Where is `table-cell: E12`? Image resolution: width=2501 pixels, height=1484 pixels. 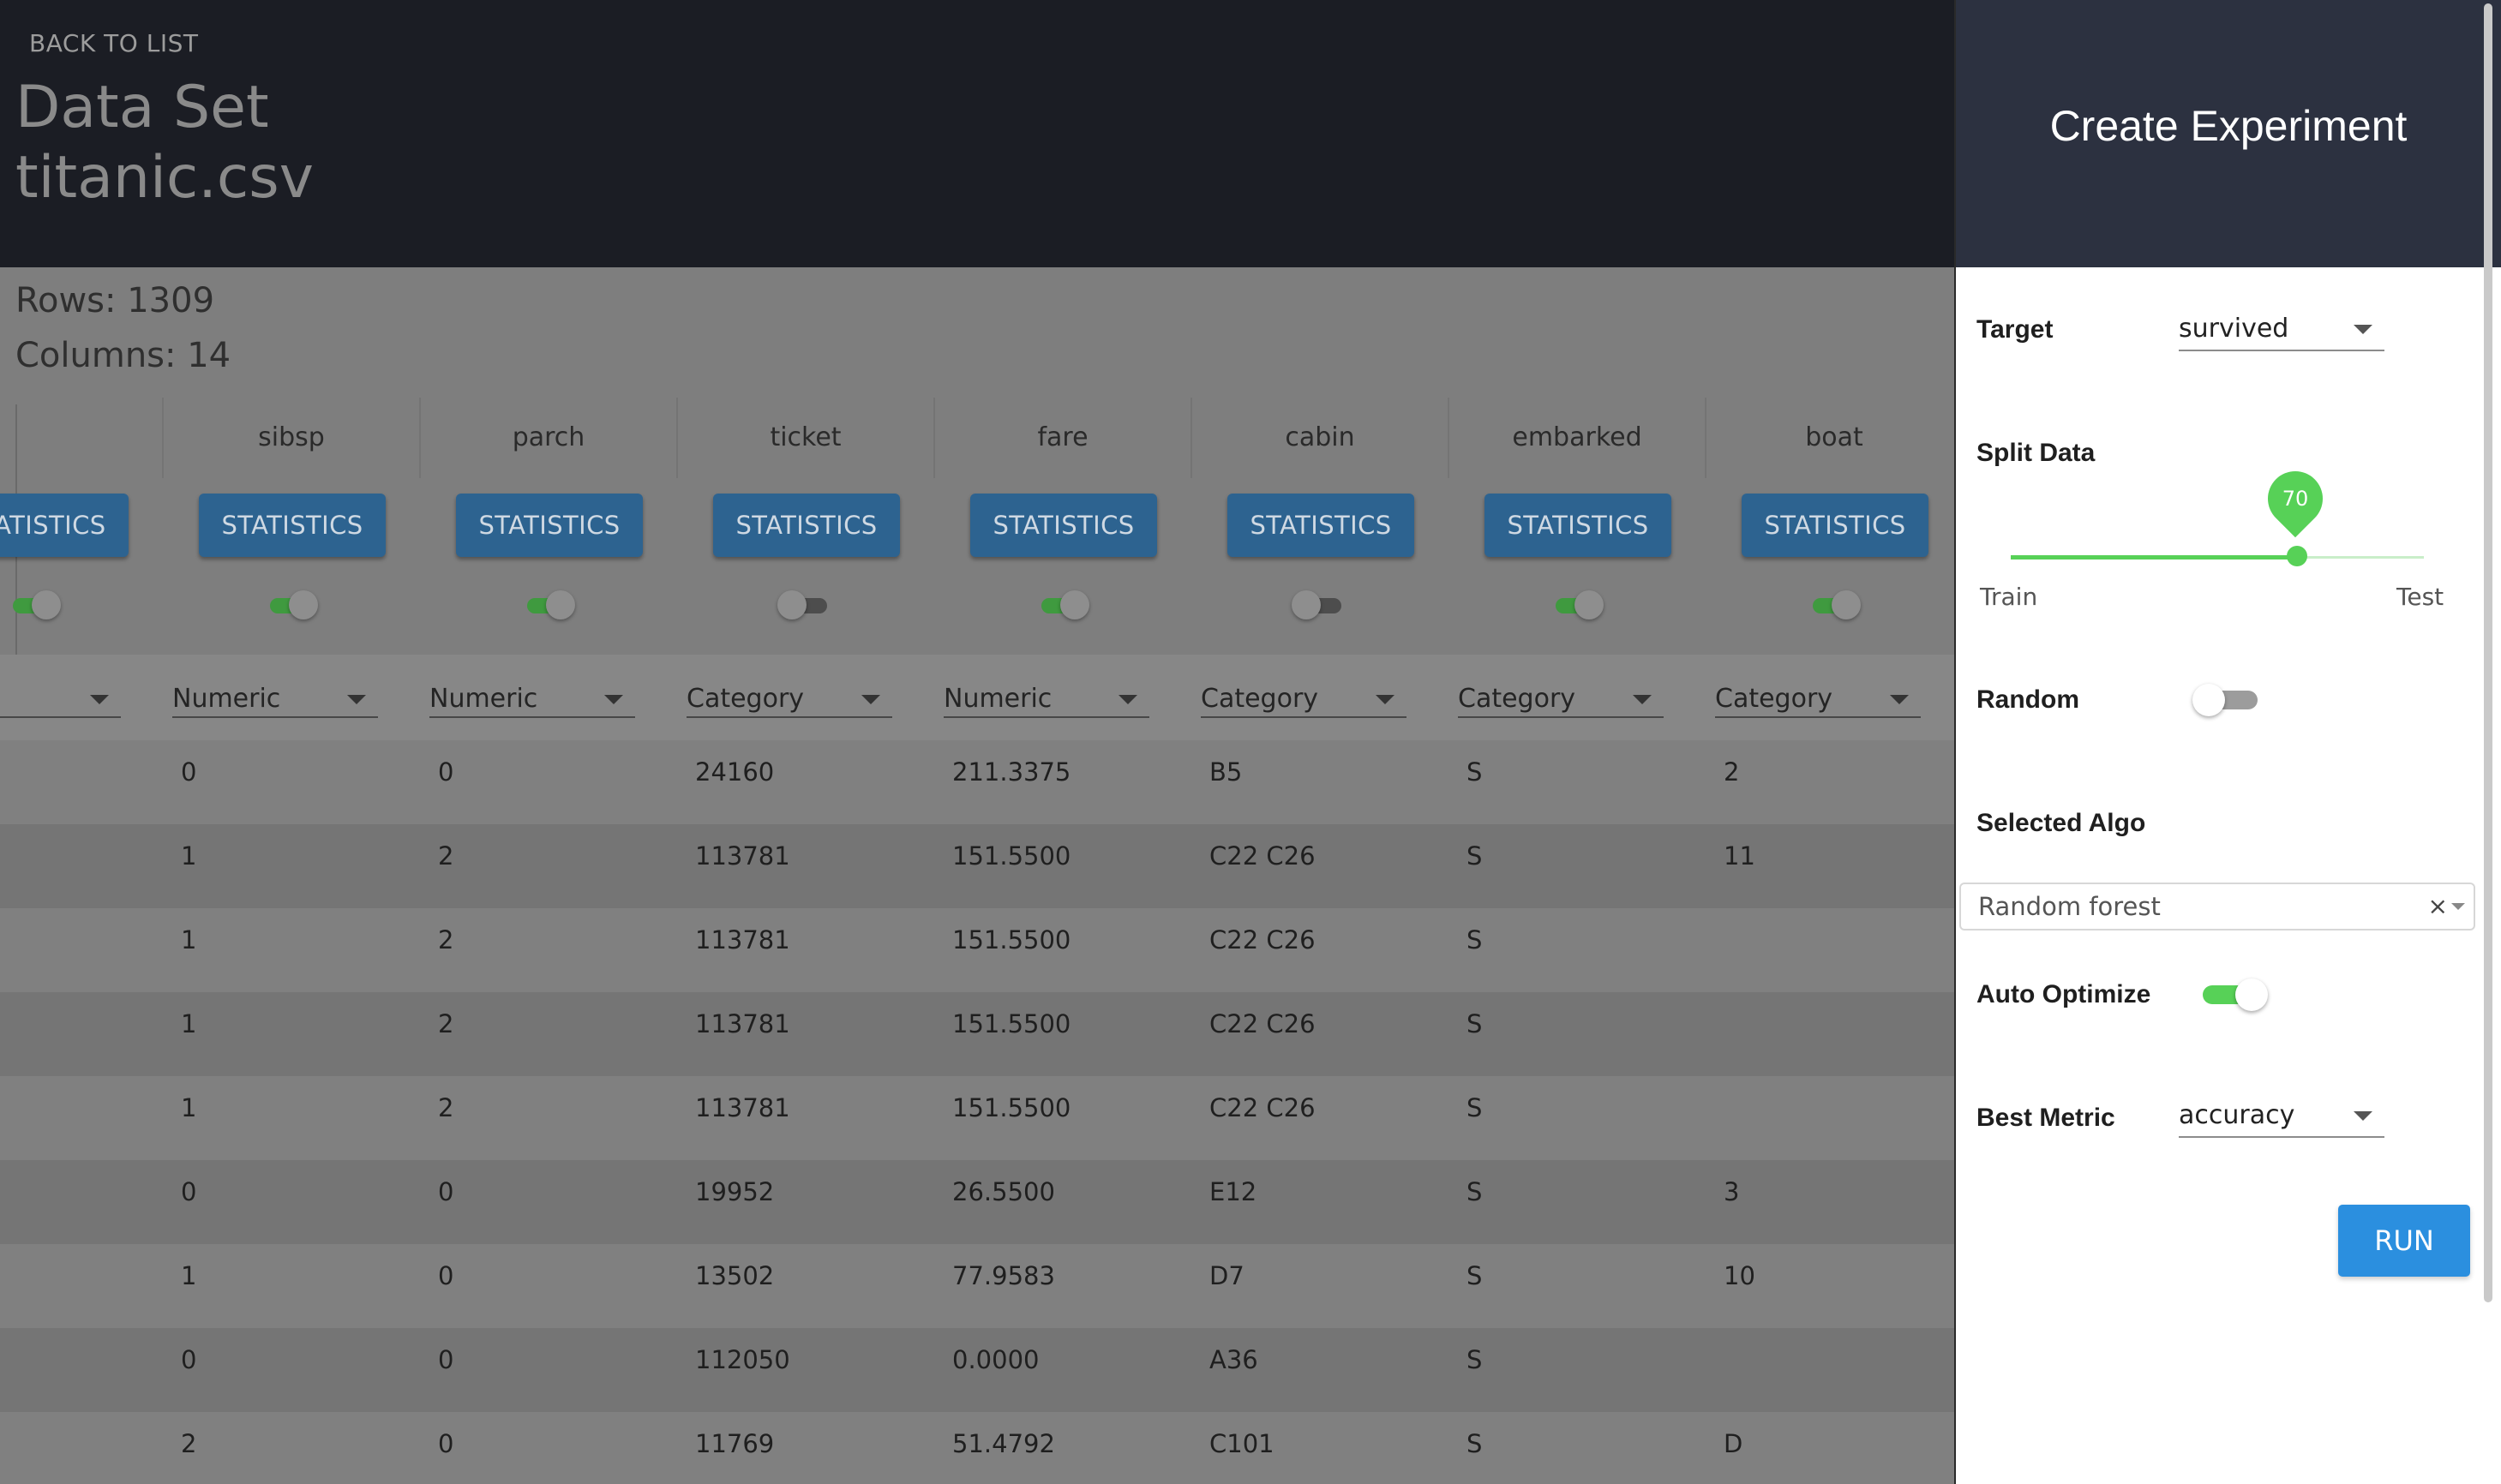
table-cell: E12 is located at coordinates (1233, 1191).